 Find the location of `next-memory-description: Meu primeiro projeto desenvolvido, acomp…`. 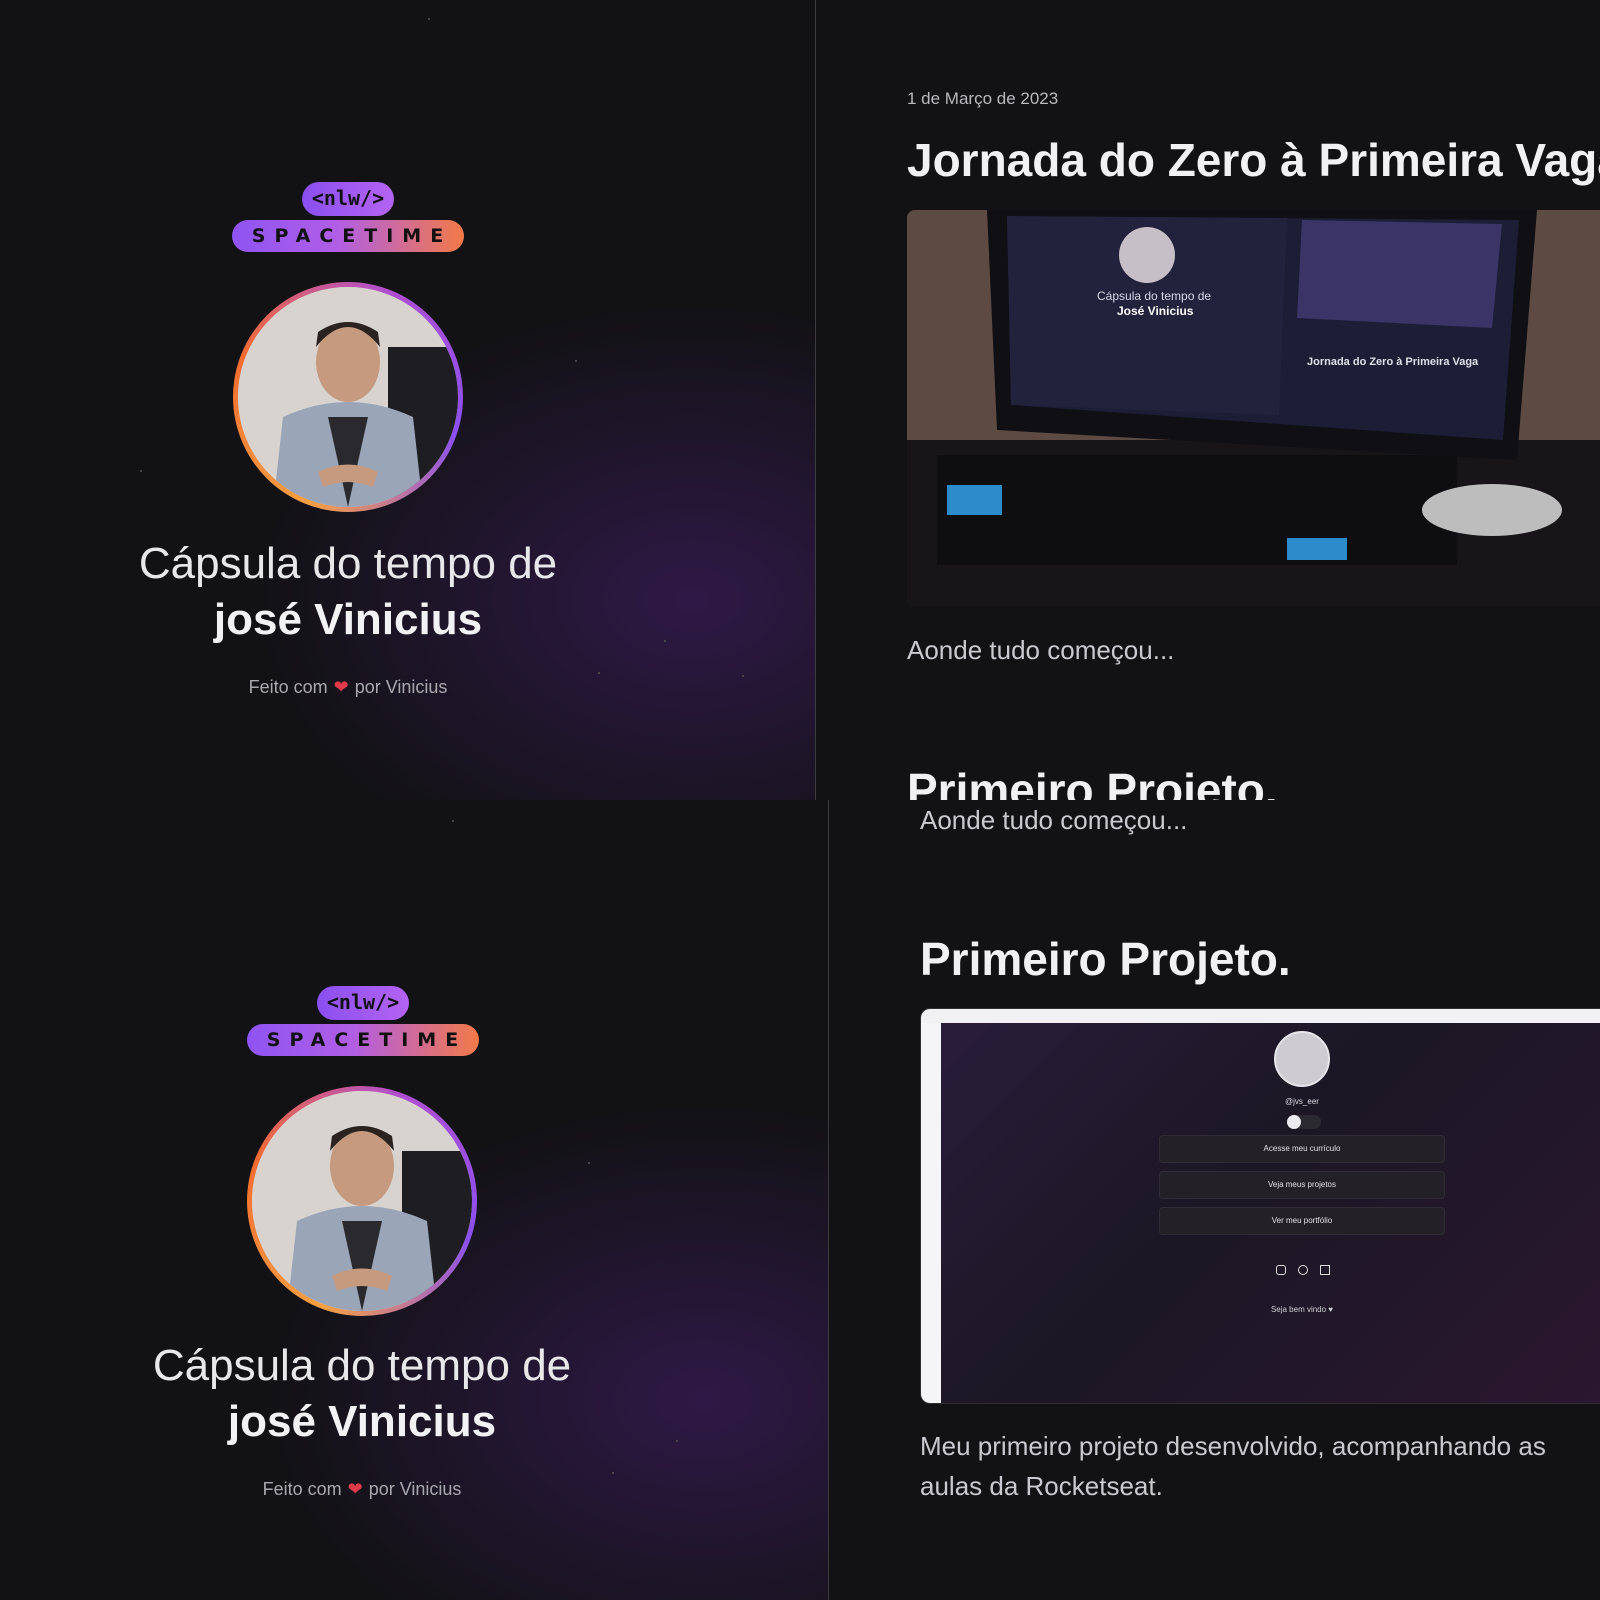

next-memory-description: Meu primeiro projeto desenvolvido, acomp… is located at coordinates (1233, 1466).